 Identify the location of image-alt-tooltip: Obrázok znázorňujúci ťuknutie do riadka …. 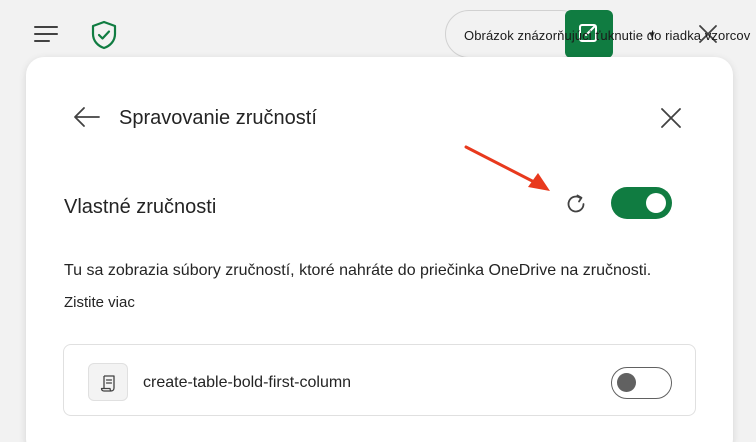
(607, 35).